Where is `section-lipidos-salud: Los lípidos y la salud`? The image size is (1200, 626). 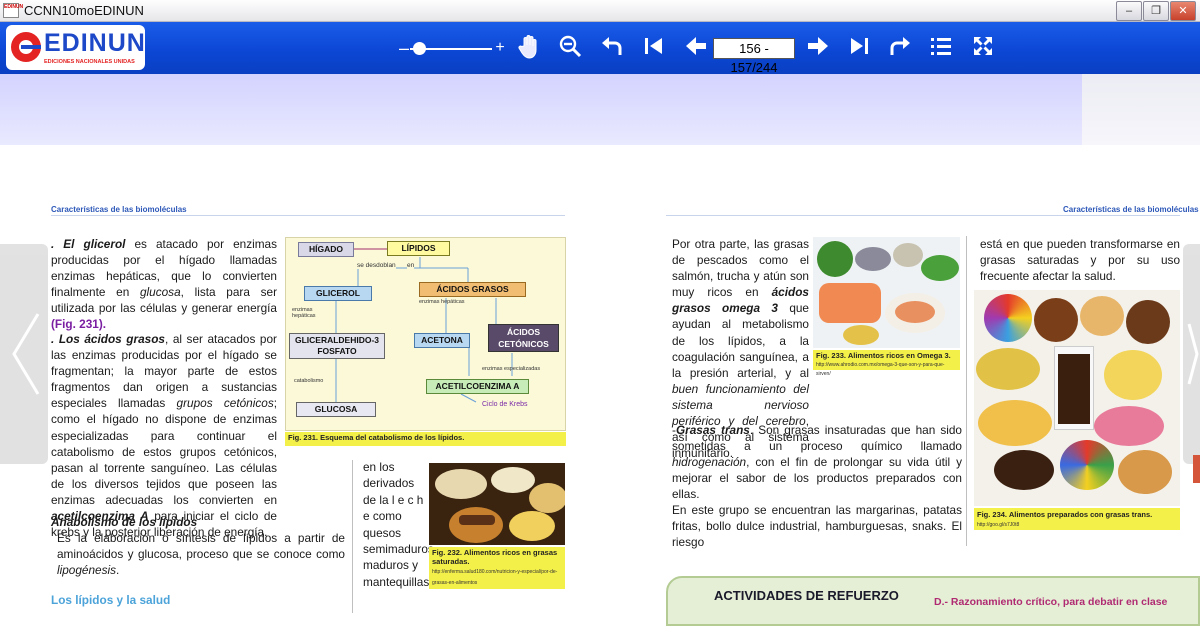
section-lipidos-salud: Los lípidos y la salud is located at coordinates (110, 600).